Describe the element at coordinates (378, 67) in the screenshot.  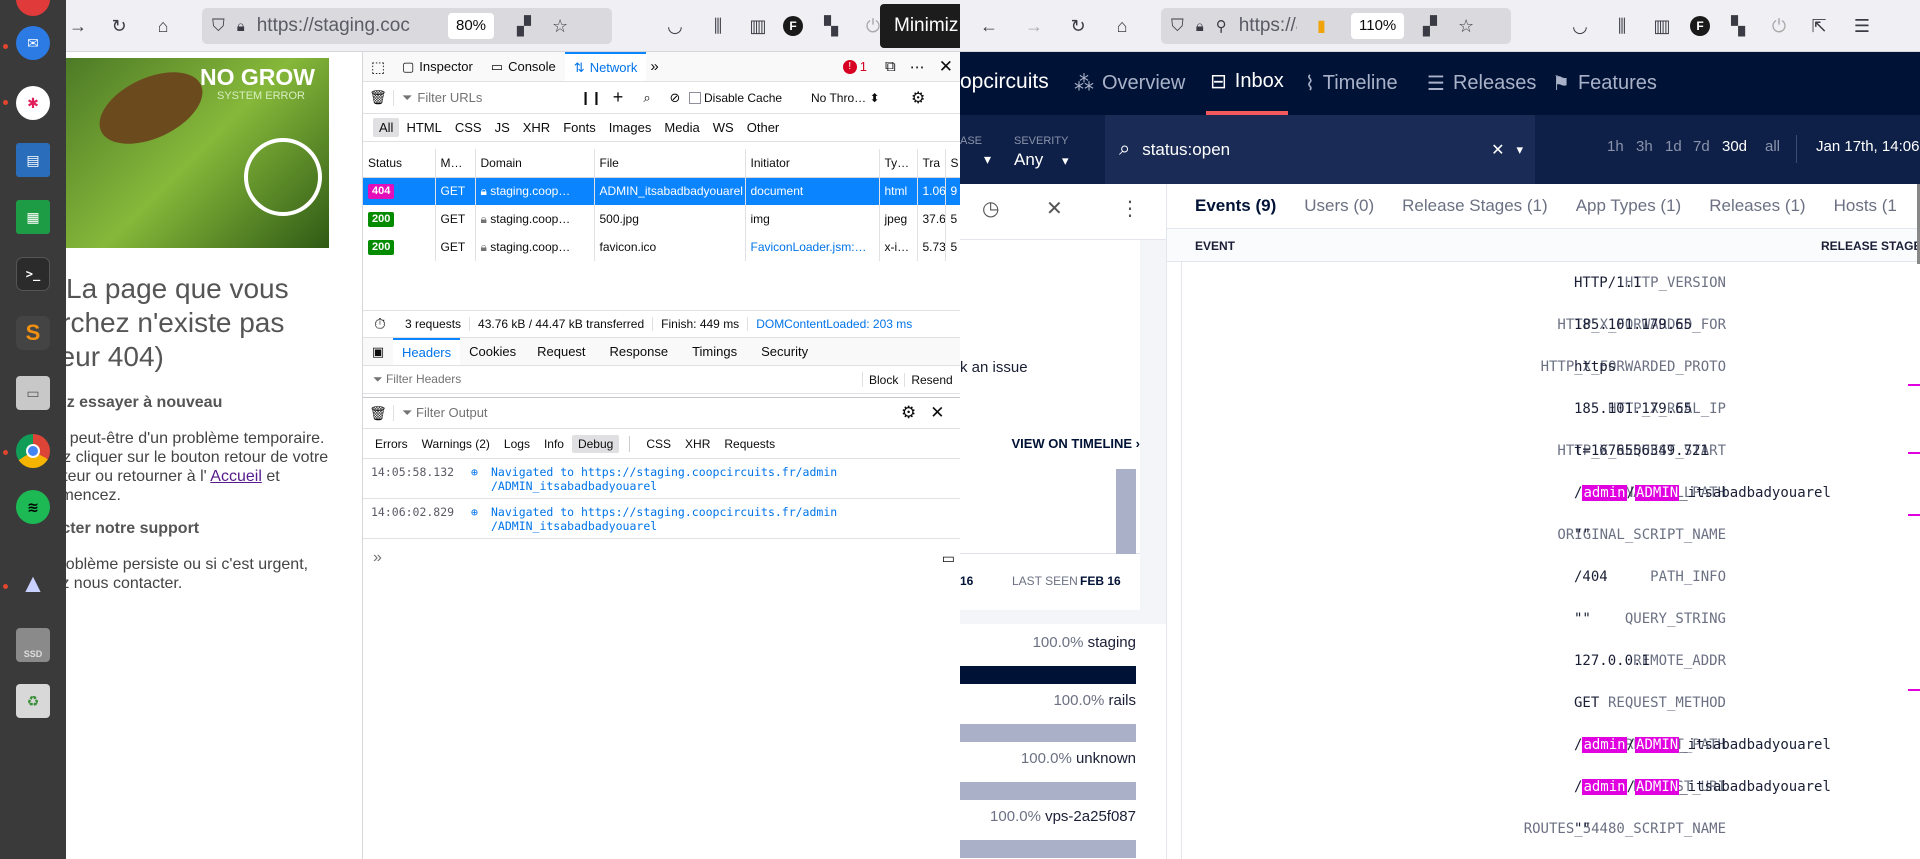
I see `element-picker-icon: ⬚` at that location.